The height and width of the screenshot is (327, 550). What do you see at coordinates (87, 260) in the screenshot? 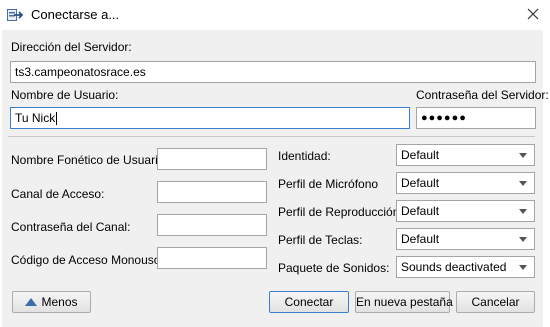
I see `one-time-key-label: Código de Acceso Monouso:` at bounding box center [87, 260].